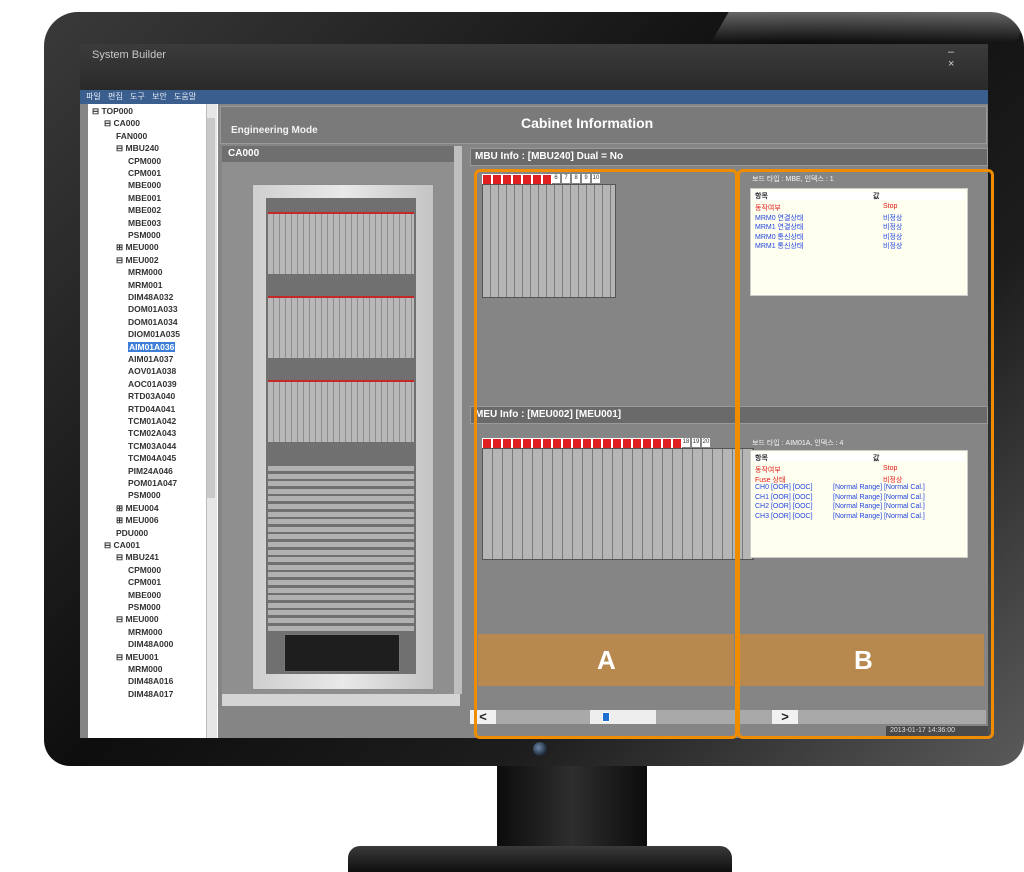 This screenshot has height=872, width=1024. What do you see at coordinates (150, 644) in the screenshot?
I see `tree-node: DIM48A000` at bounding box center [150, 644].